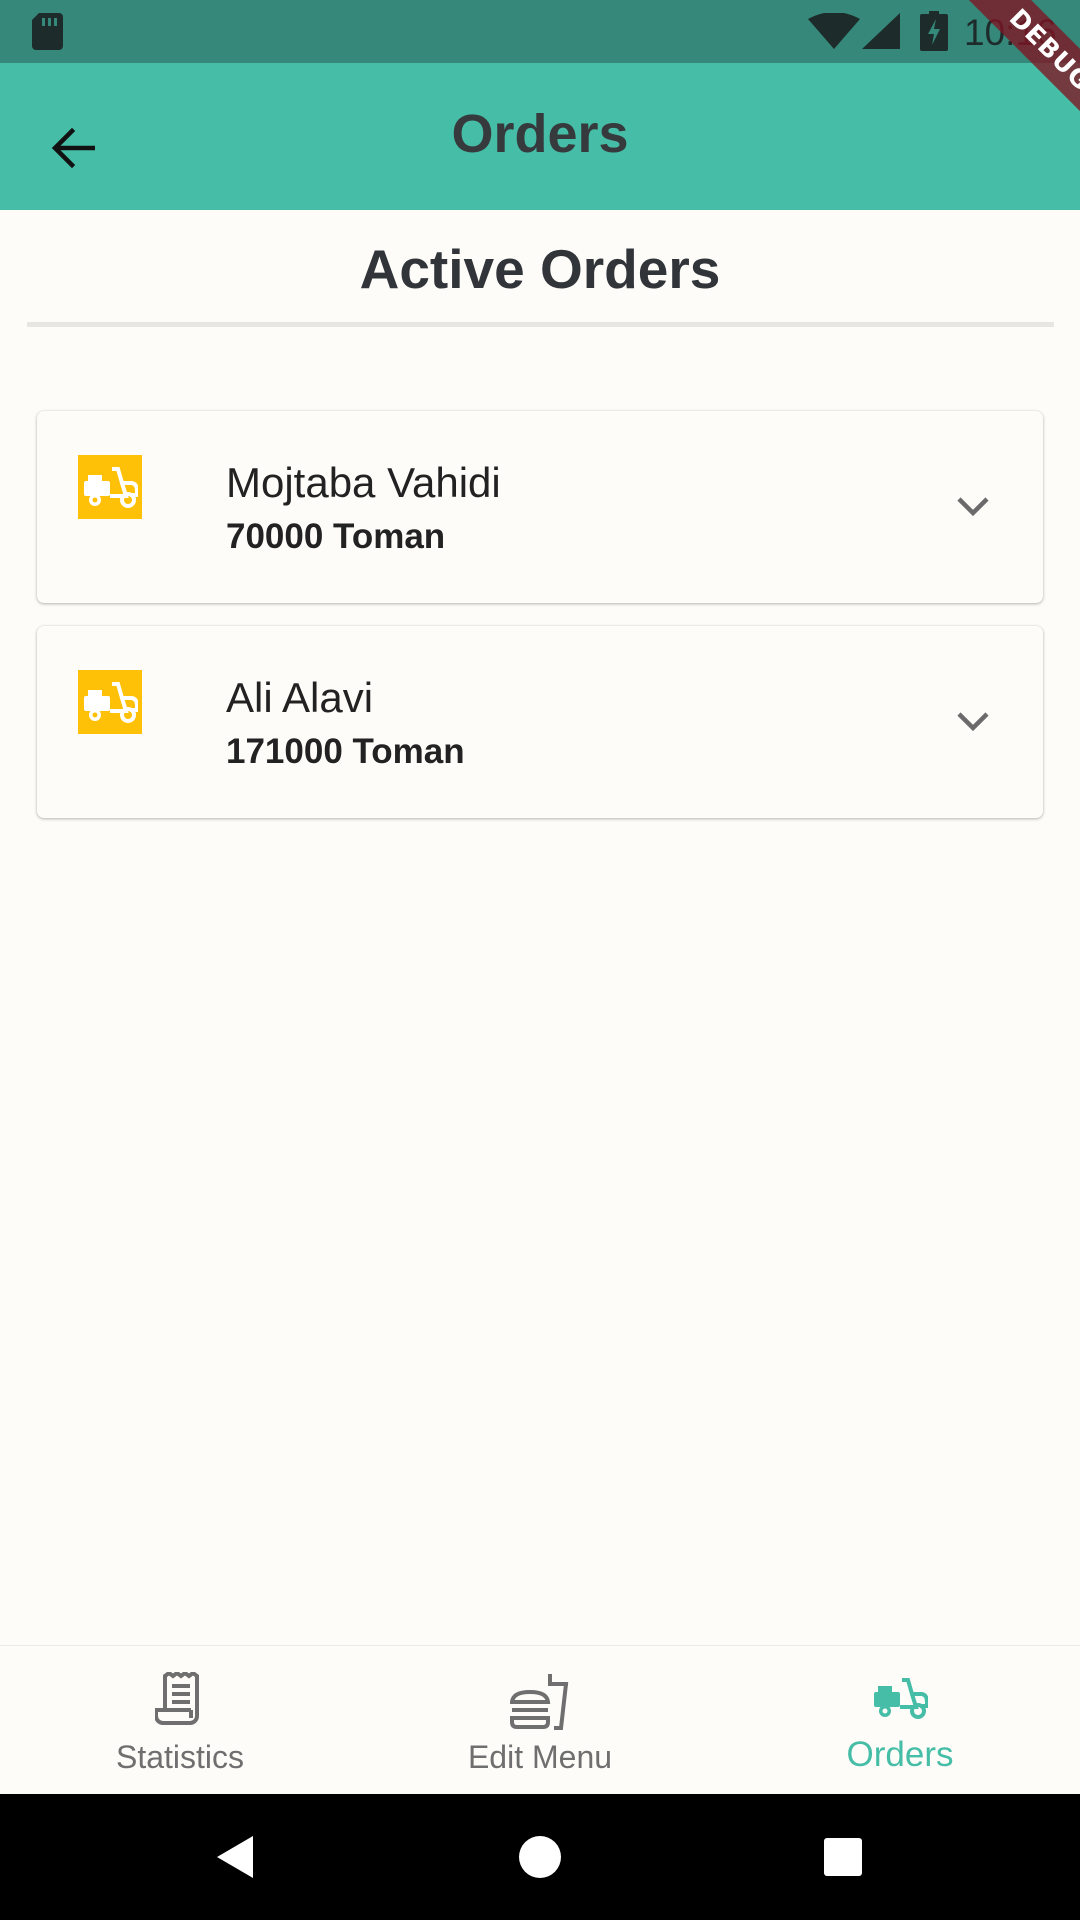 The image size is (1080, 1920). Describe the element at coordinates (881, 31) in the screenshot. I see `signal-icon` at that location.